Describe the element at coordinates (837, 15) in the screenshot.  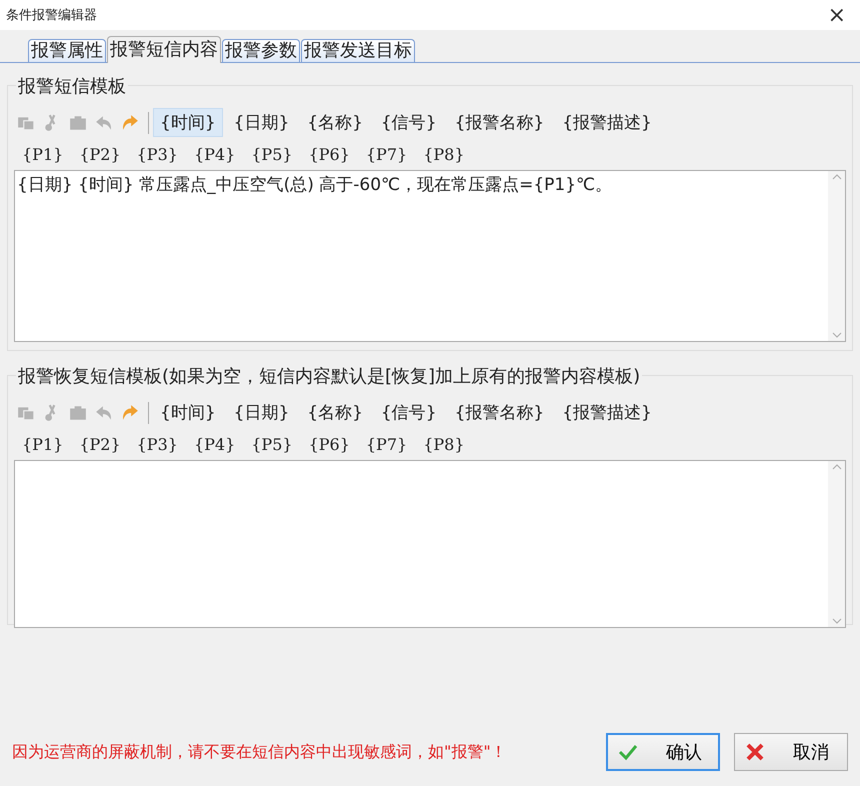
I see `close-button: ×` at that location.